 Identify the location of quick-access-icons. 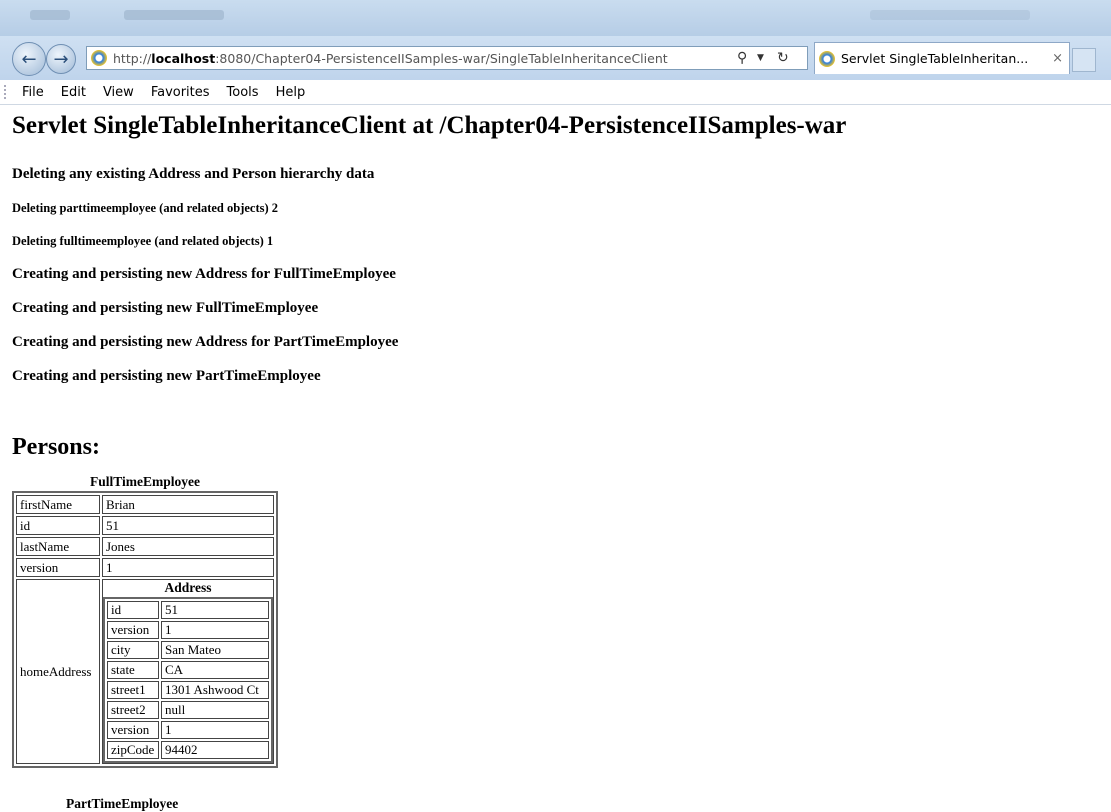
(50, 15).